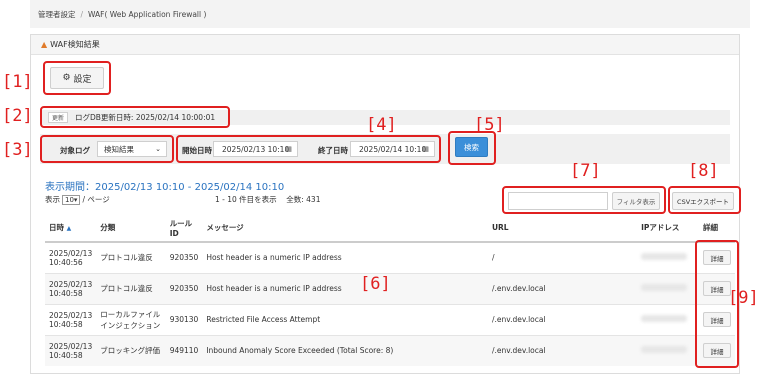  What do you see at coordinates (17, 116) in the screenshot?
I see `callout-tag-2: [2]` at bounding box center [17, 116].